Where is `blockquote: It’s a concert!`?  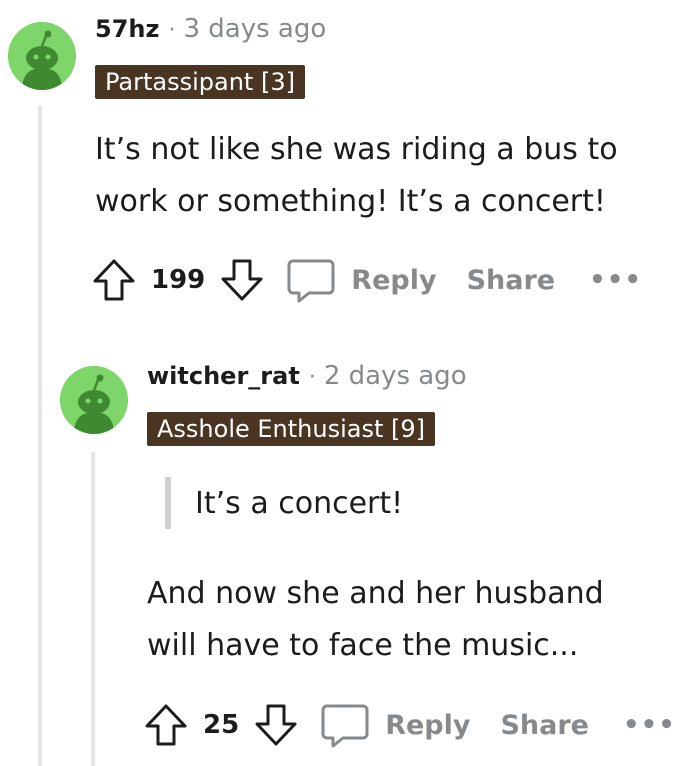 blockquote: It’s a concert! is located at coordinates (284, 503).